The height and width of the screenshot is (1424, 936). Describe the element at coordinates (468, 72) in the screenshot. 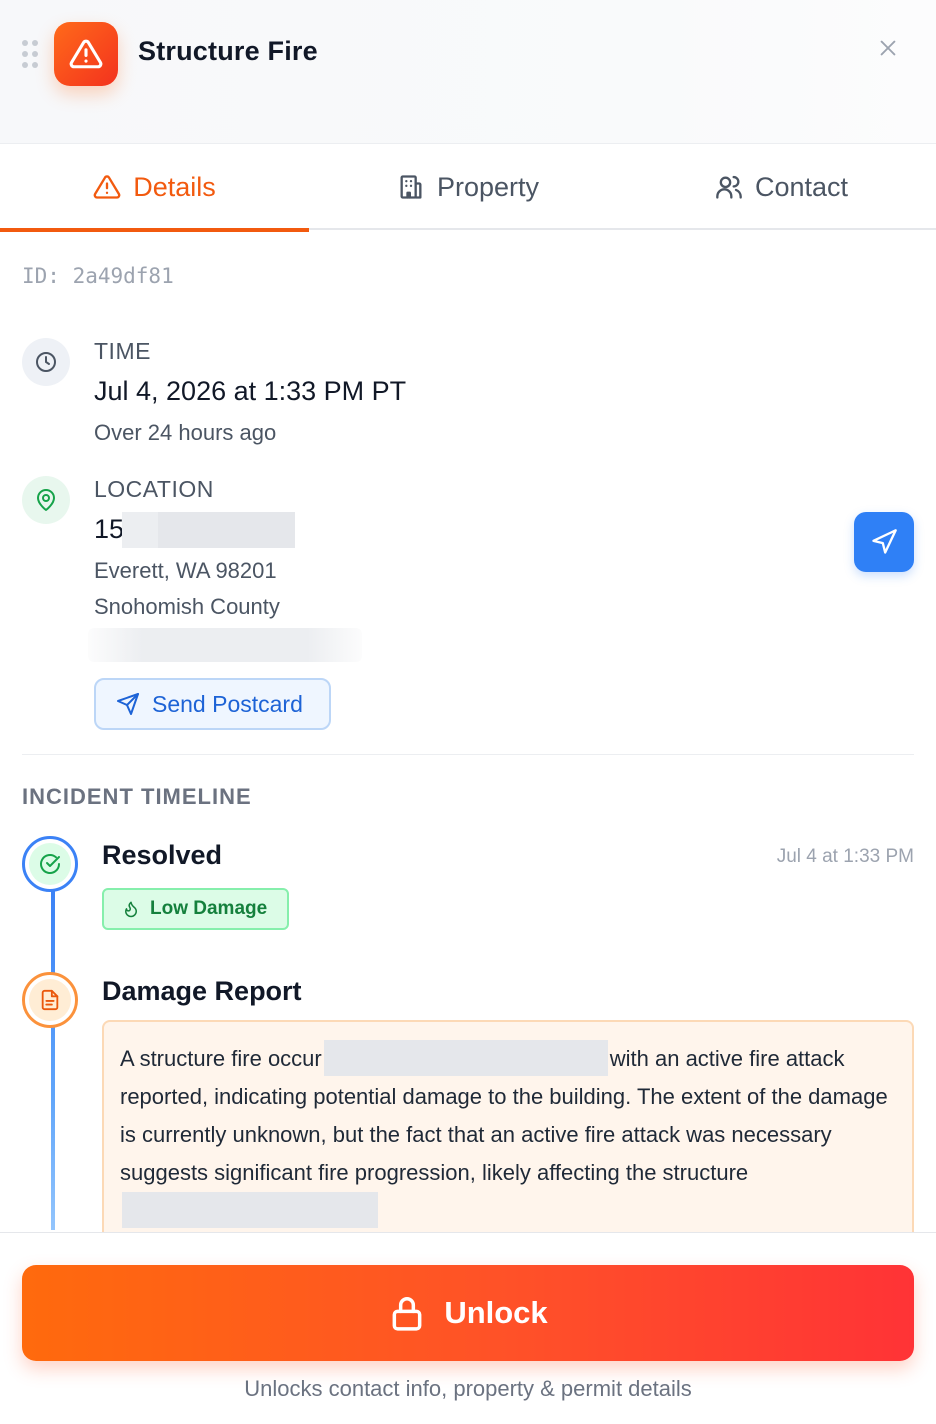

I see `panel-header: Structure Fire` at that location.